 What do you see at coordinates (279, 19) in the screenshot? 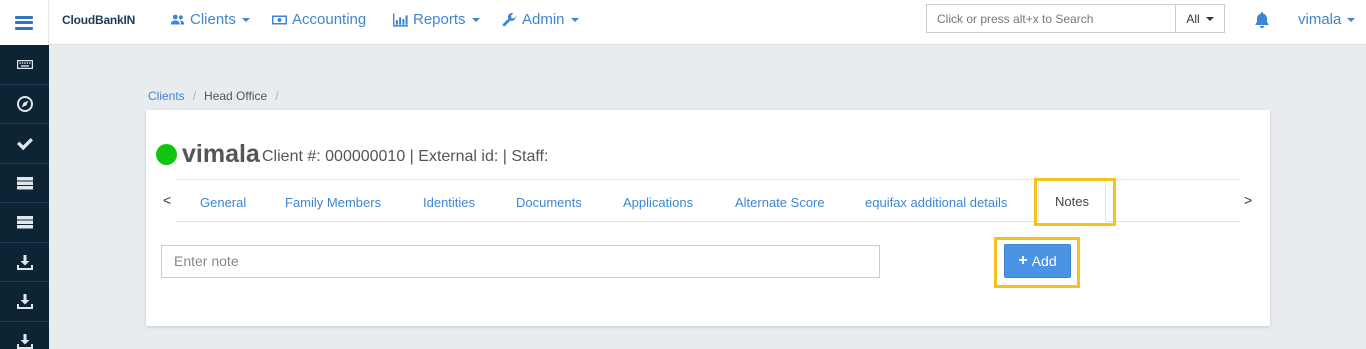
I see `money-icon` at bounding box center [279, 19].